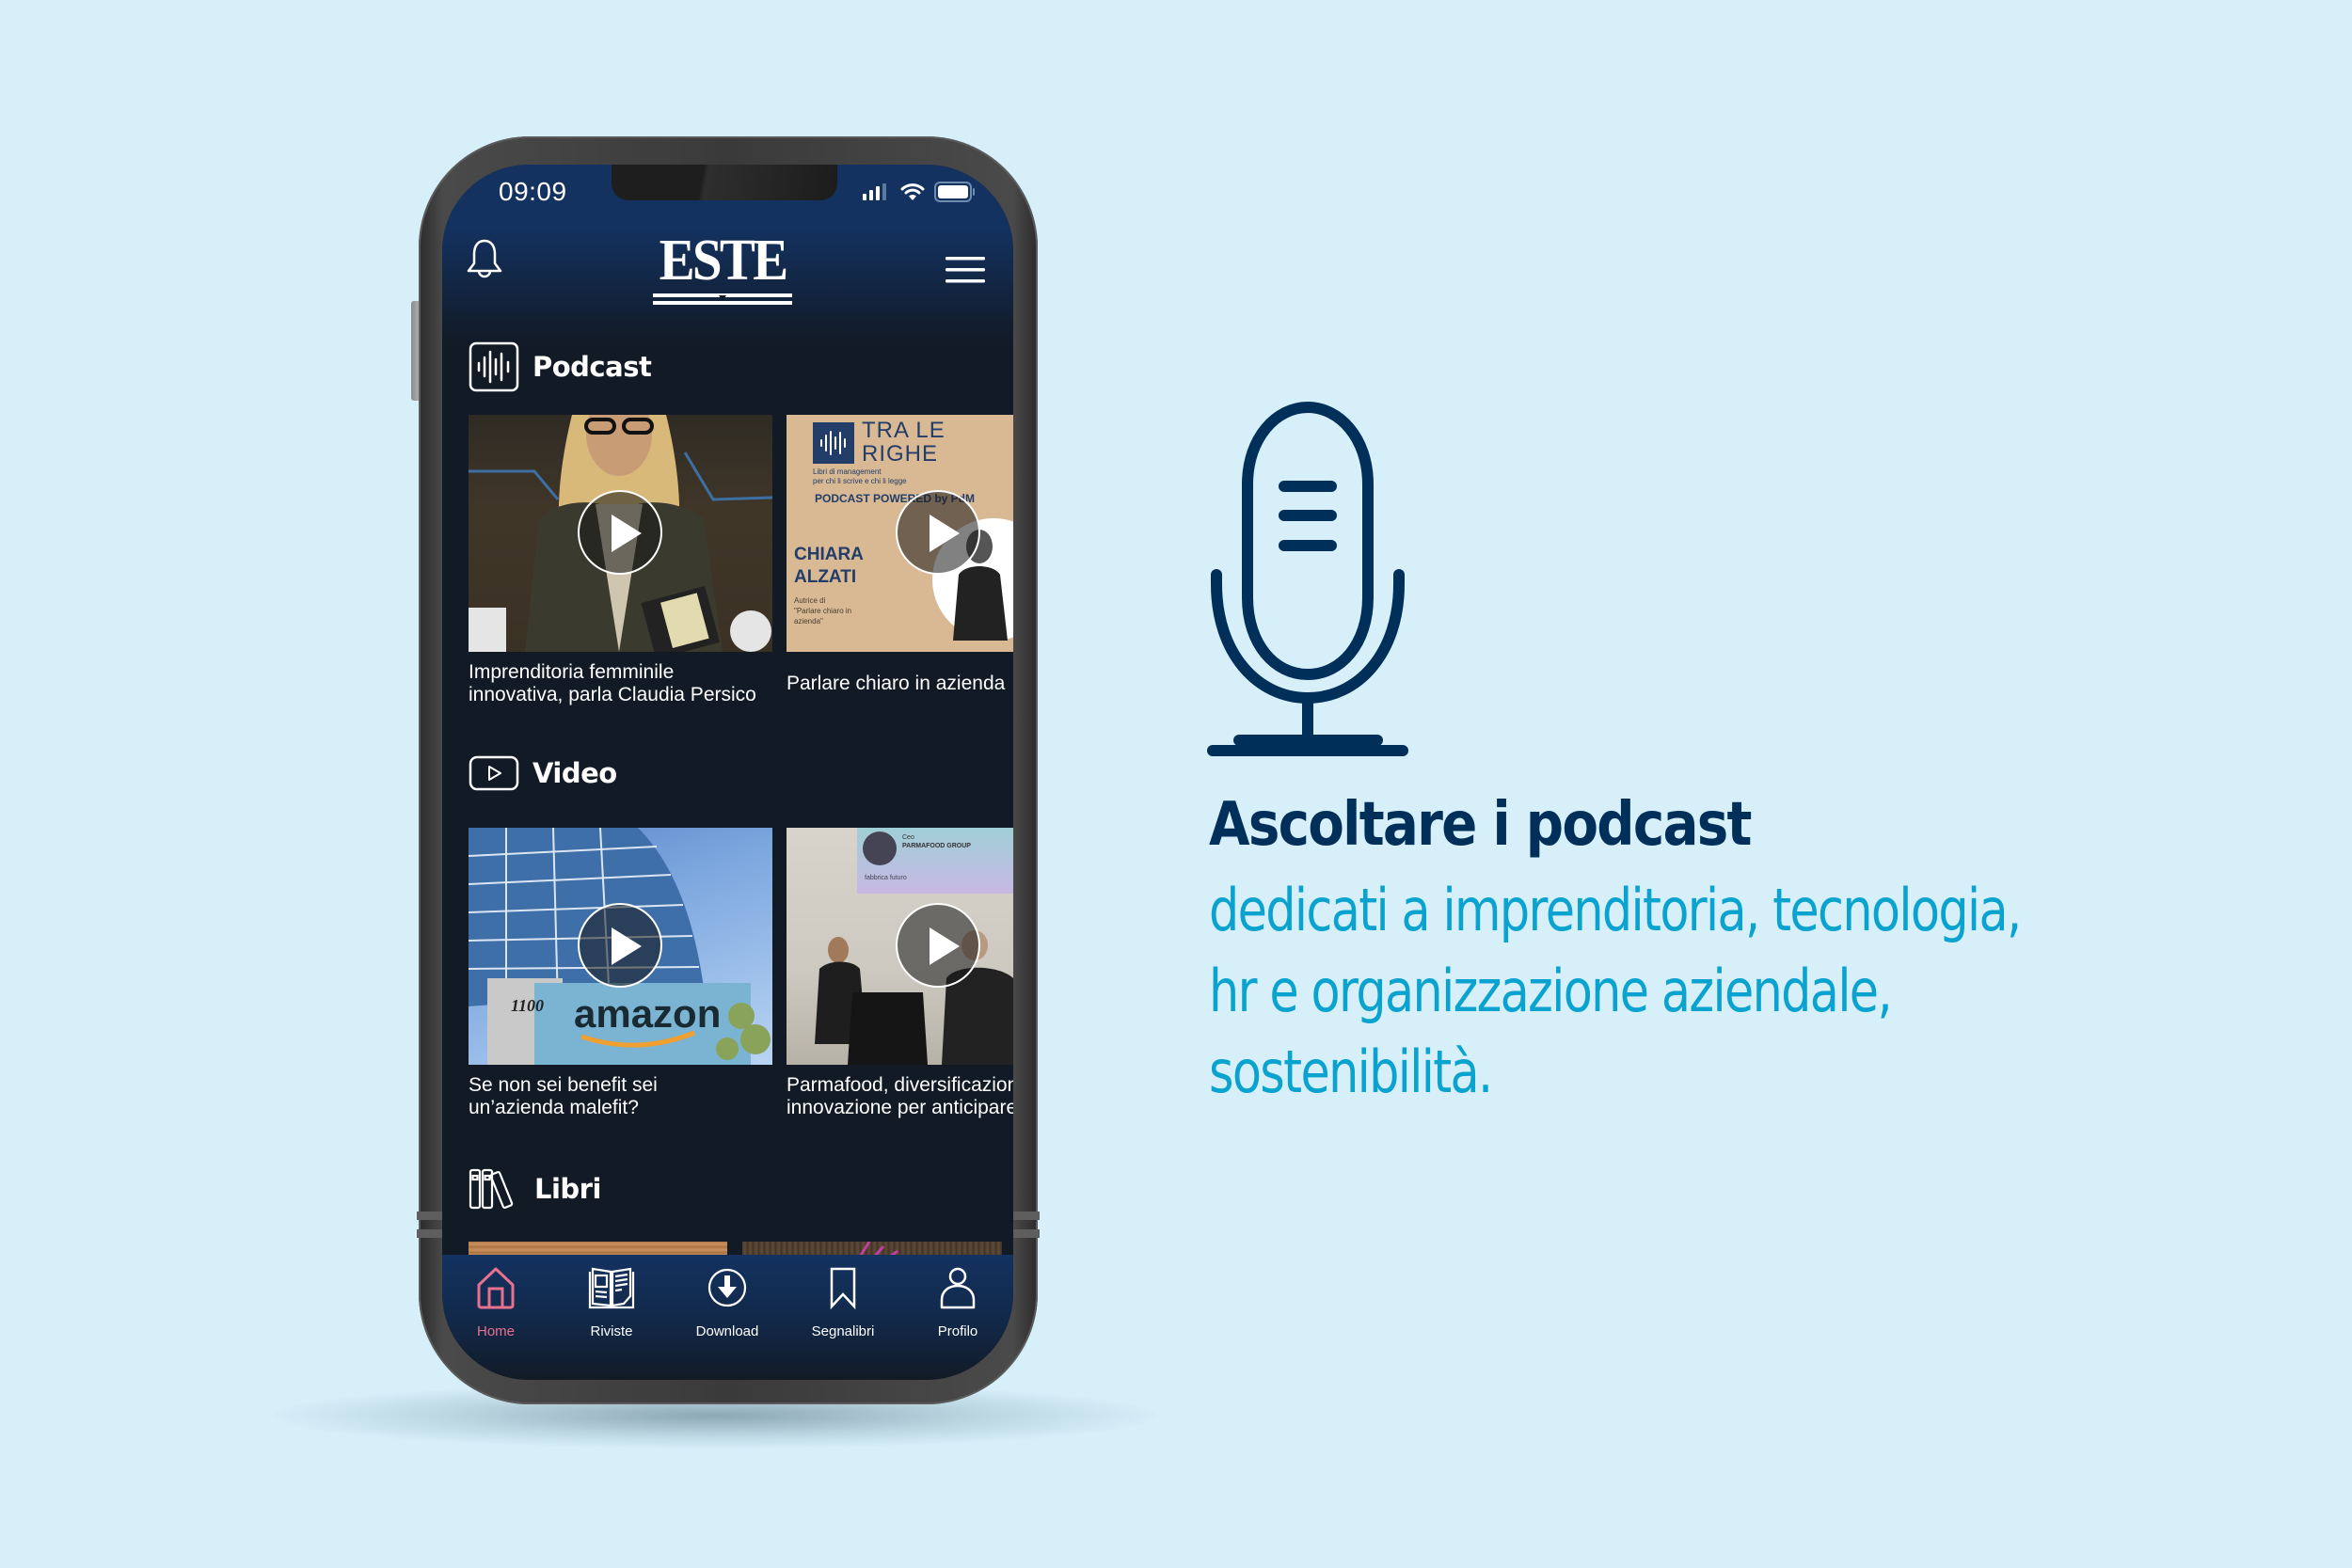 The image size is (2352, 1568). I want to click on video-thumbnail: 1100 amazon, so click(620, 946).